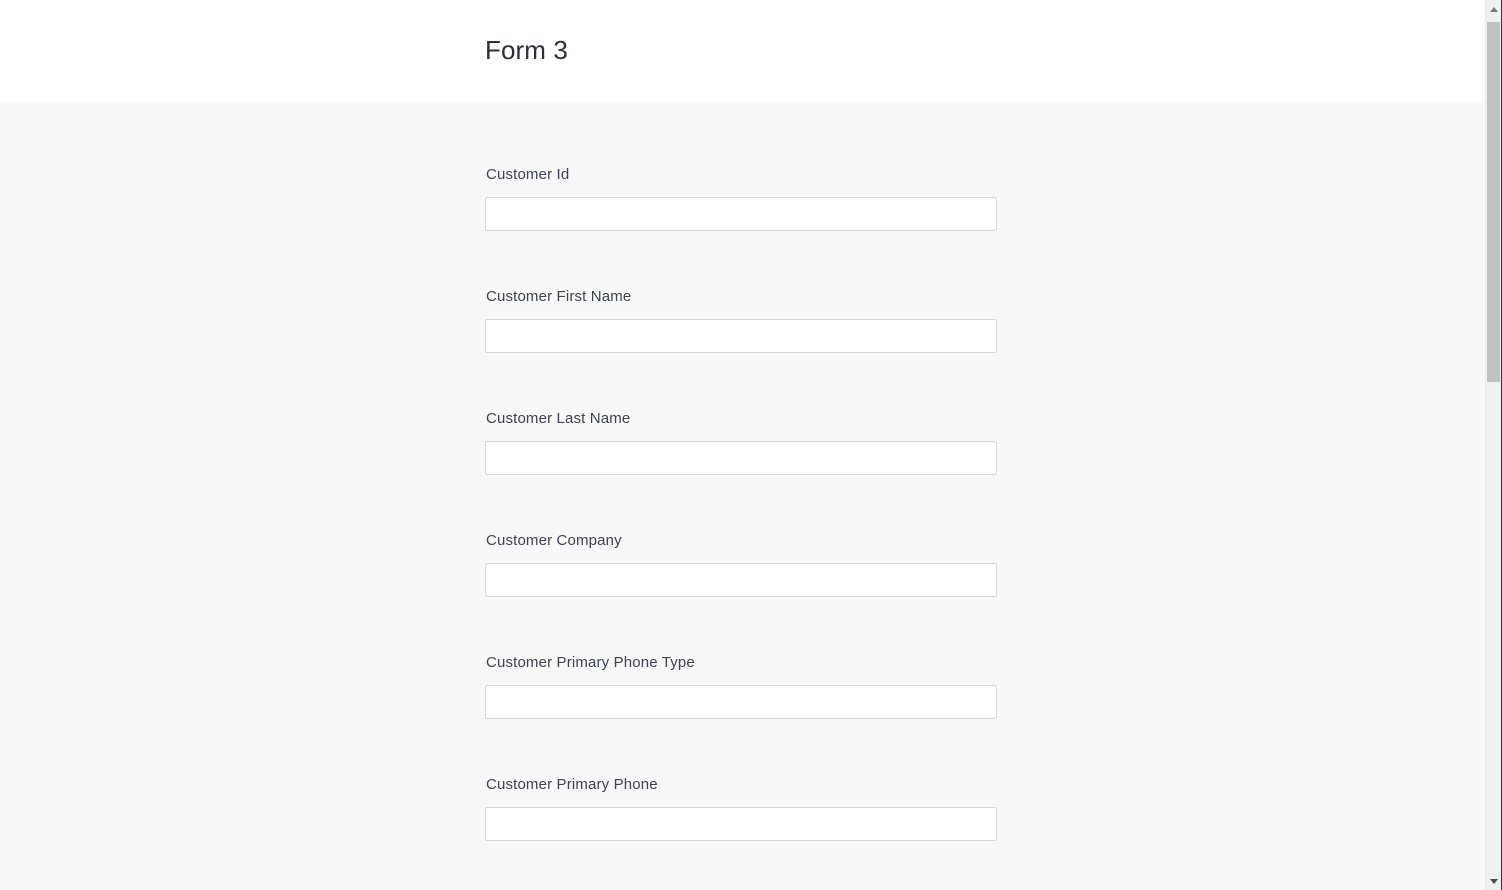 The height and width of the screenshot is (890, 1502). I want to click on input-customer-primary-phone-type, so click(741, 702).